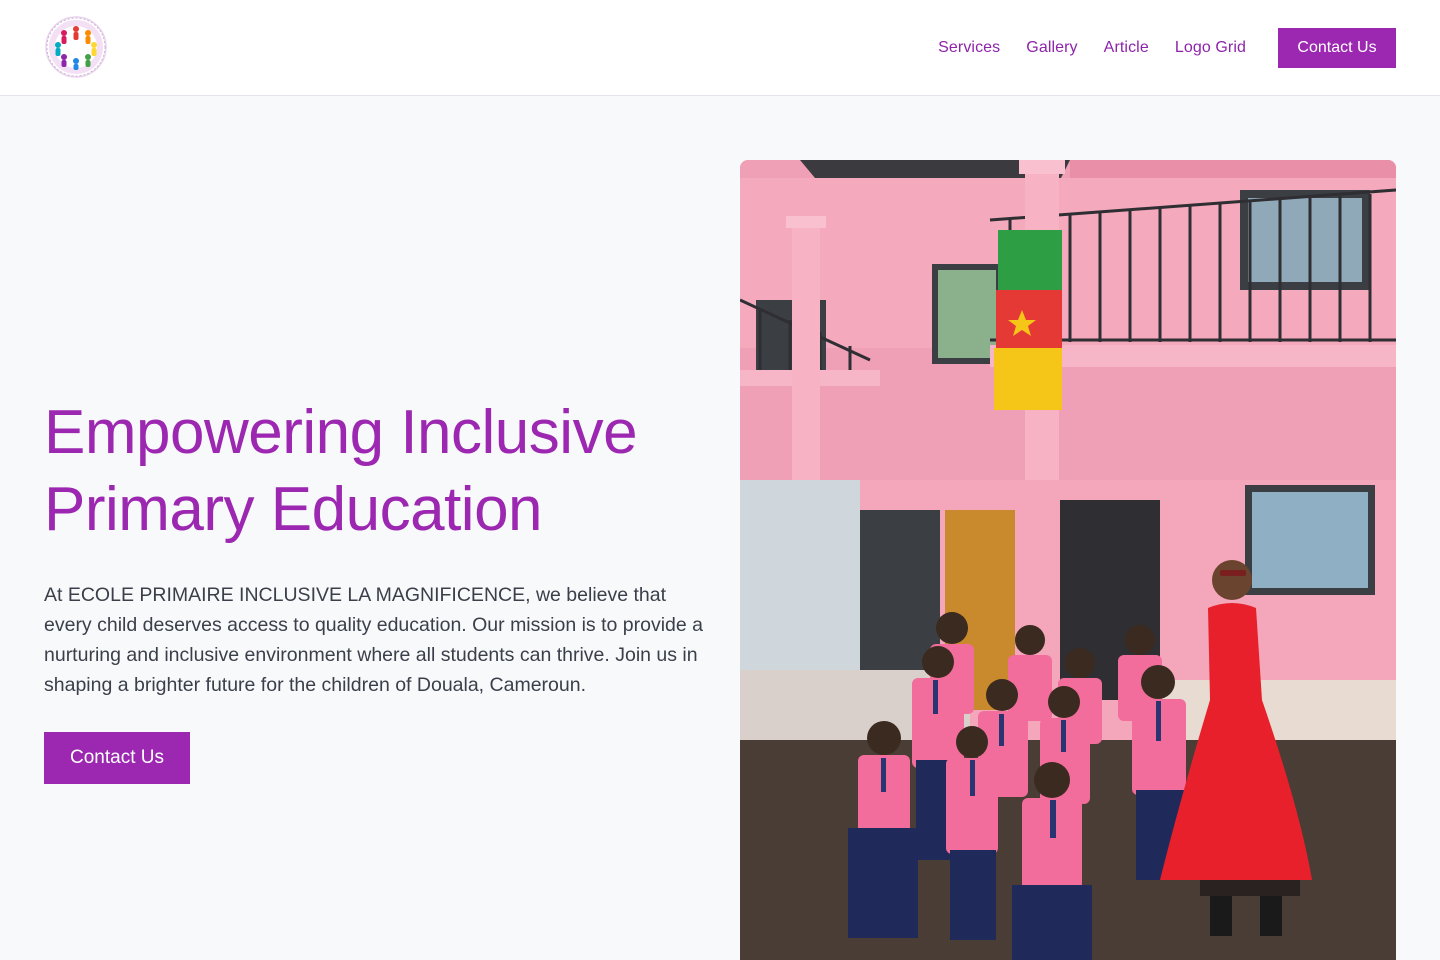  What do you see at coordinates (1337, 48) in the screenshot?
I see `header-contact-button: Contact Us` at bounding box center [1337, 48].